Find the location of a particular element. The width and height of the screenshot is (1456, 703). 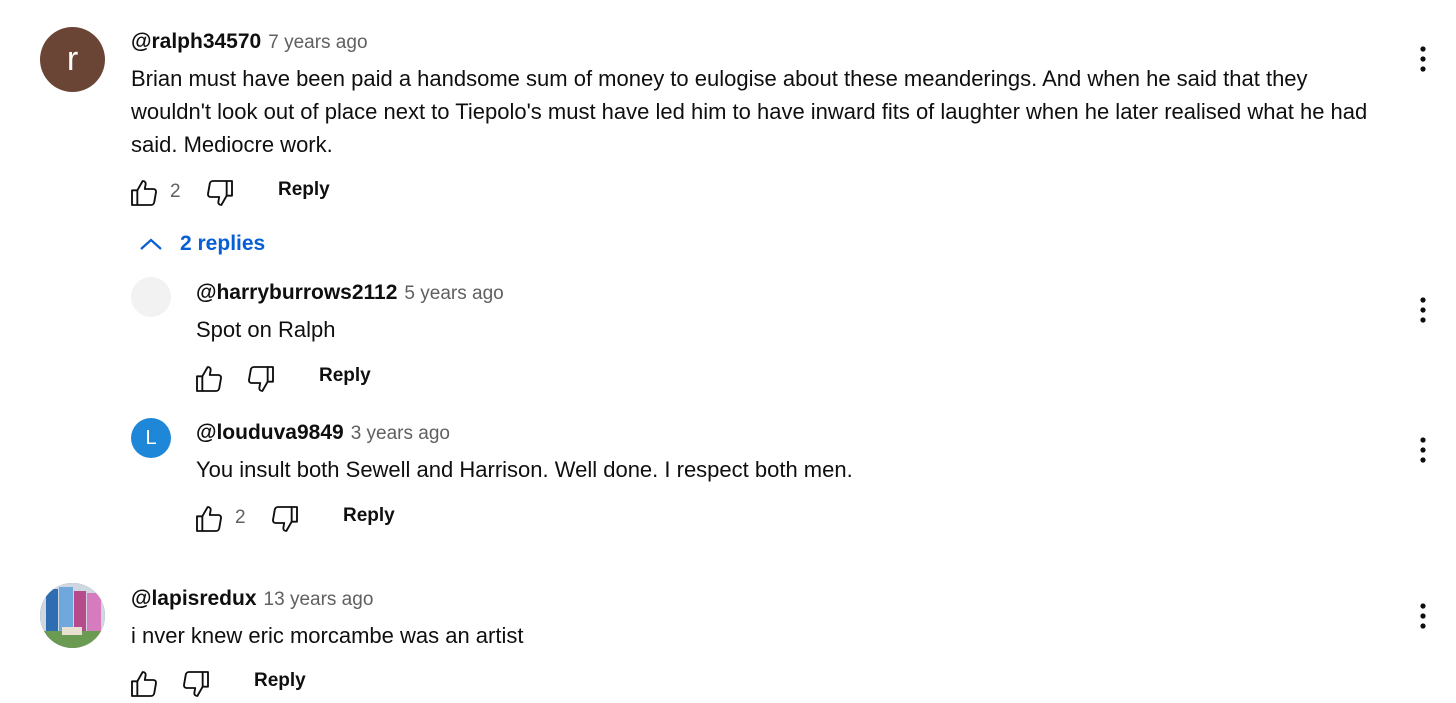

replies-toggle: 2 replies is located at coordinates (201, 244).